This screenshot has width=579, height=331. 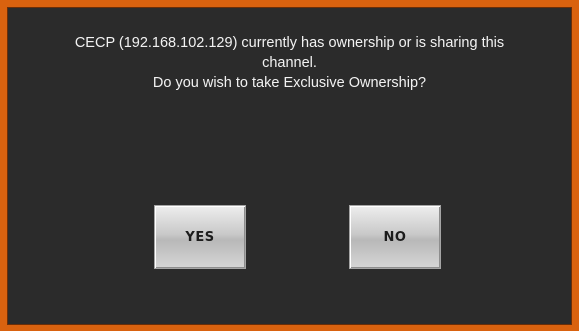 What do you see at coordinates (289, 83) in the screenshot?
I see `message-line-3: Do you wish to take Exclusive Ownership?` at bounding box center [289, 83].